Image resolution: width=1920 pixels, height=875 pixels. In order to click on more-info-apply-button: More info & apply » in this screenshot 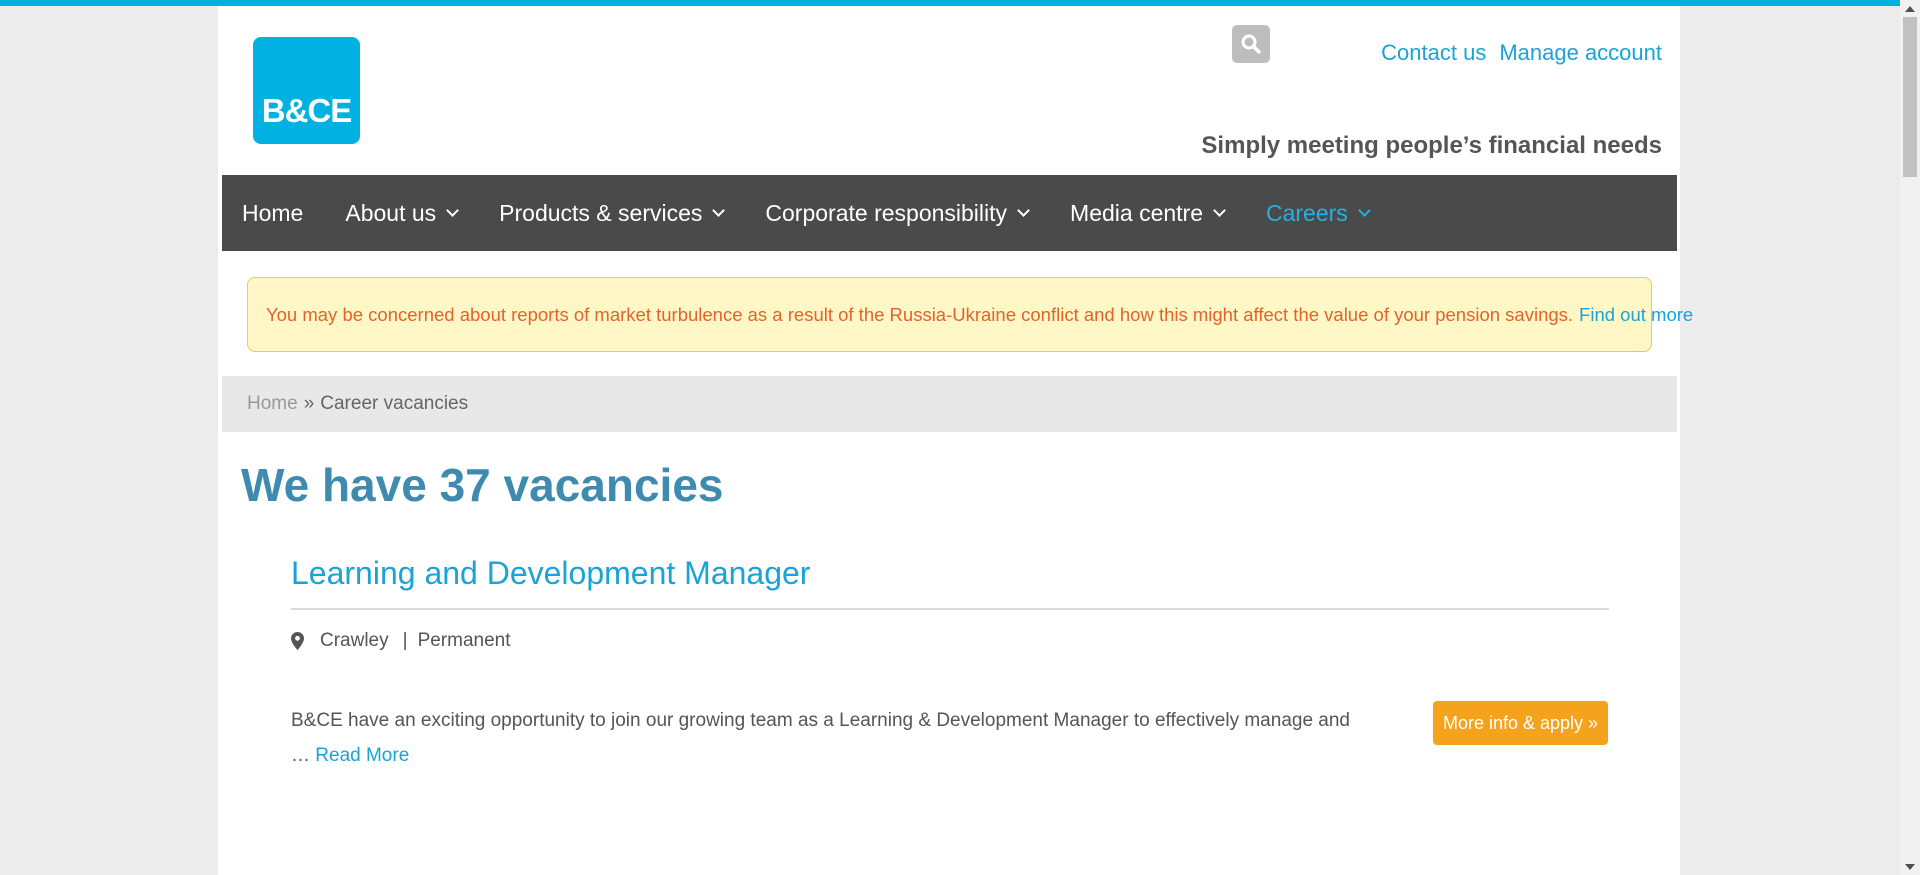, I will do `click(1520, 723)`.